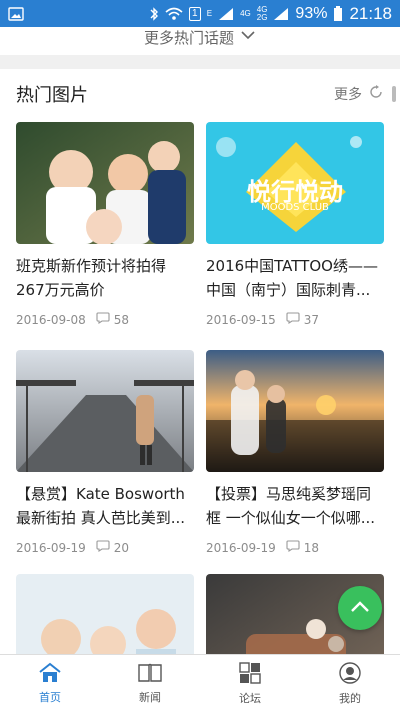 This screenshot has width=400, height=711. I want to click on image-card: 【投票】马思纯奚梦瑶同框 一个似仙女一个似哪... 2016-09-19 18, so click(295, 452).